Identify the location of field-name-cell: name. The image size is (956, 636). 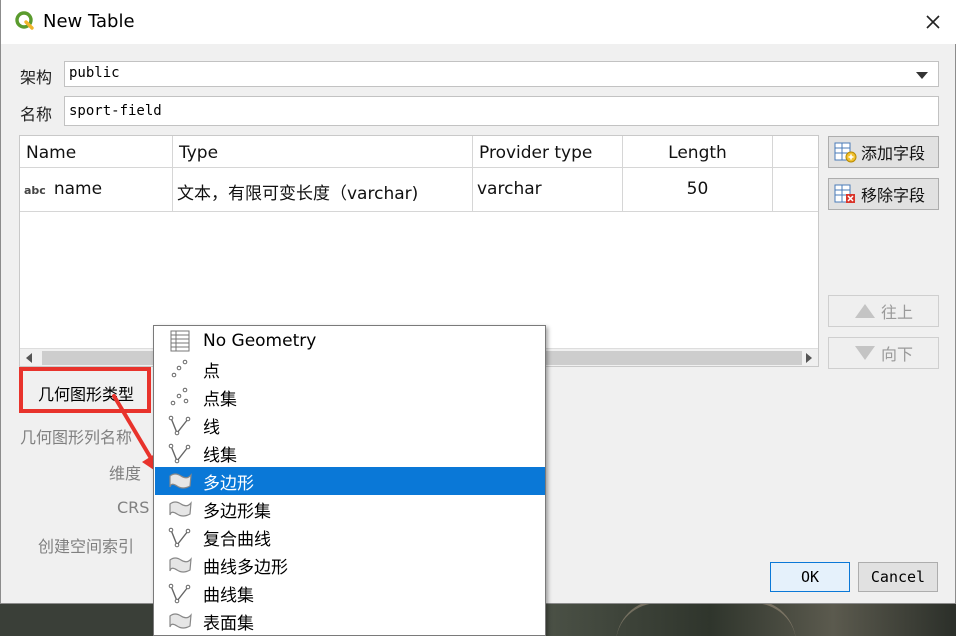
(78, 189).